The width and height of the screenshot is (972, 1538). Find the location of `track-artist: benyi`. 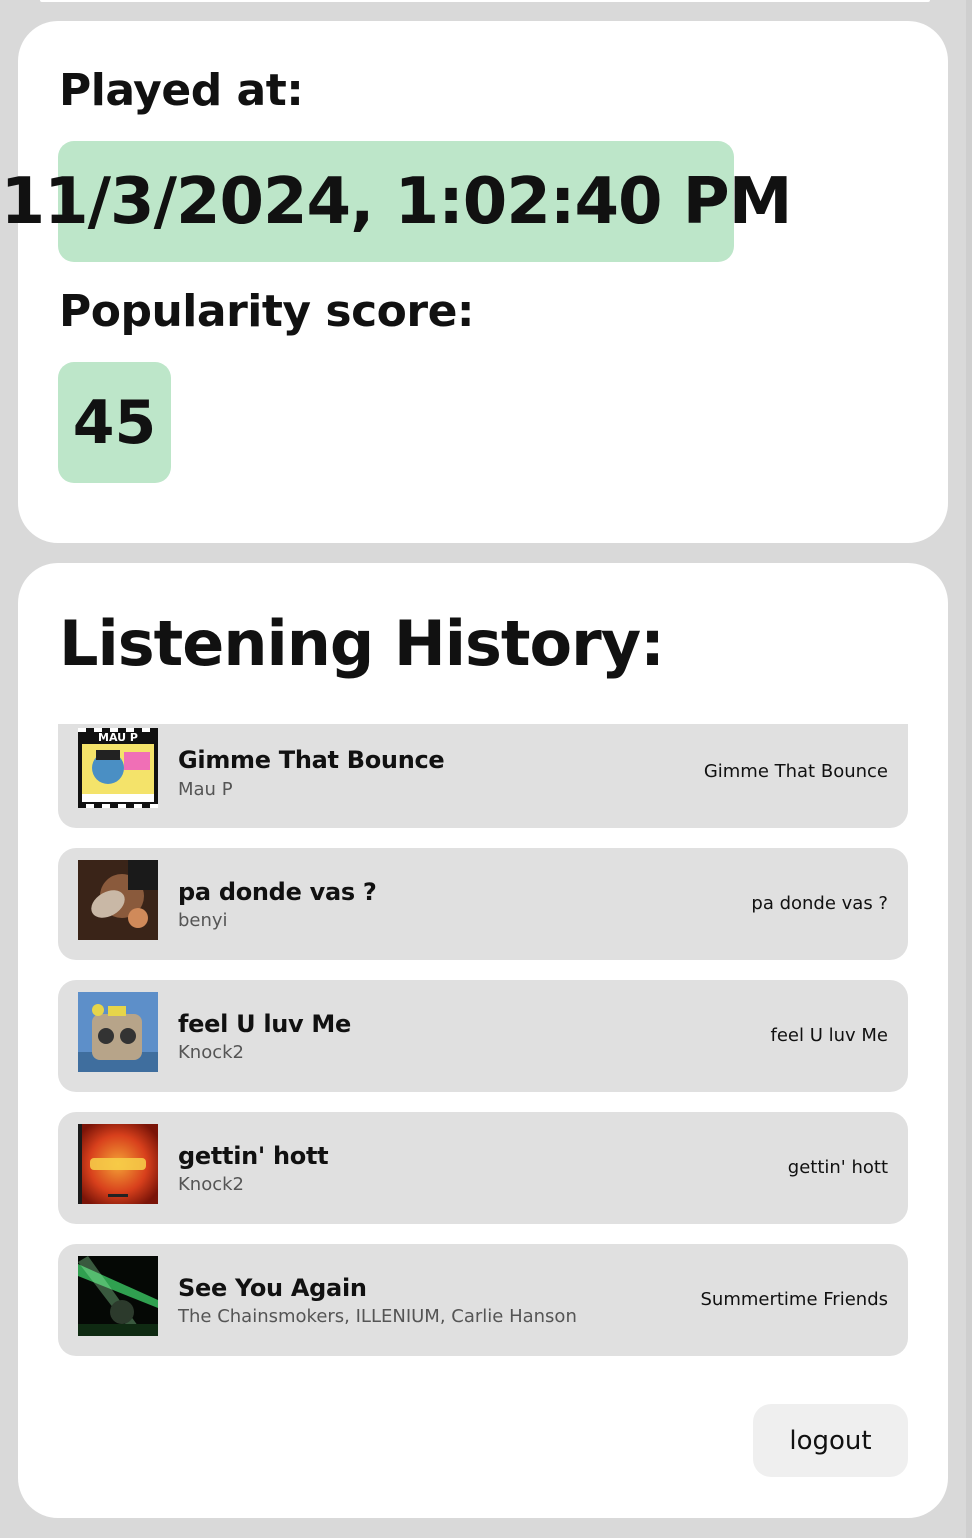

track-artist: benyi is located at coordinates (203, 920).